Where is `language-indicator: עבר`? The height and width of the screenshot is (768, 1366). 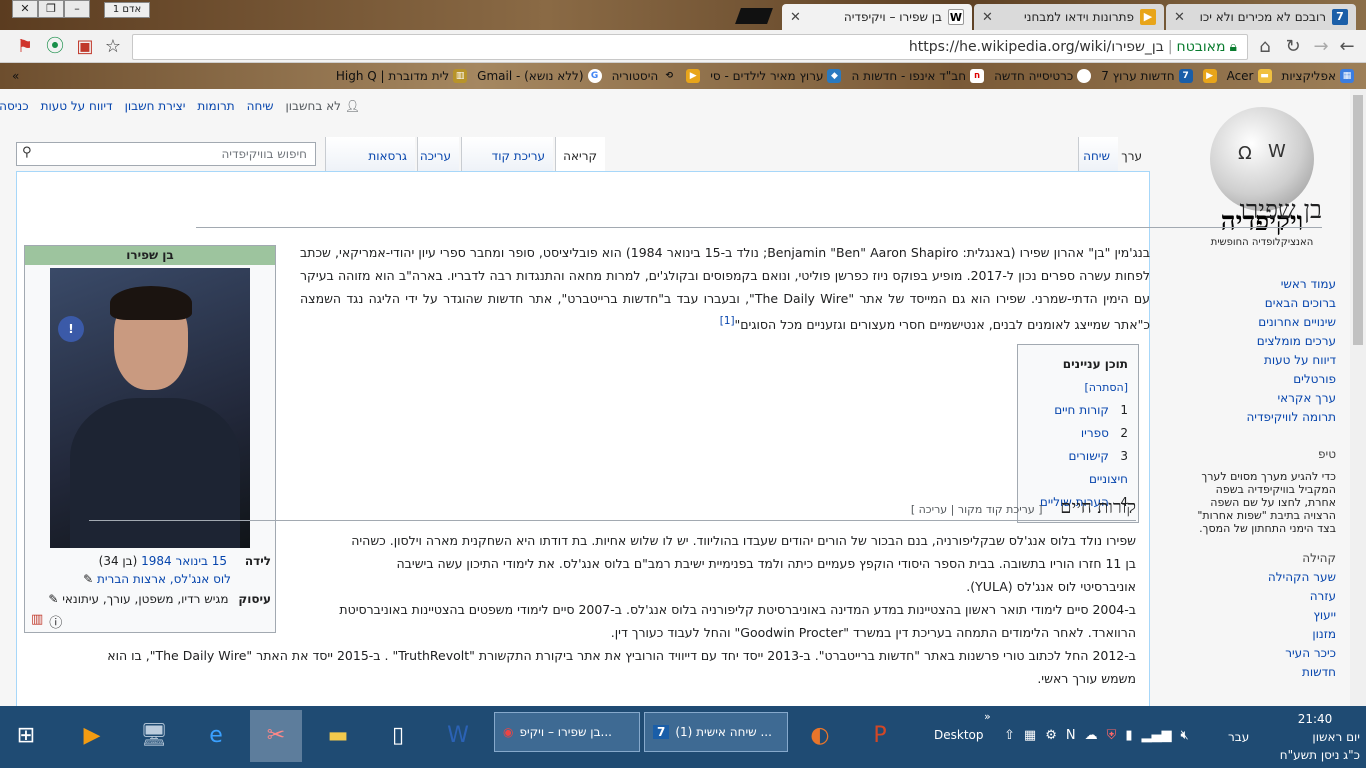 language-indicator: עבר is located at coordinates (1238, 737).